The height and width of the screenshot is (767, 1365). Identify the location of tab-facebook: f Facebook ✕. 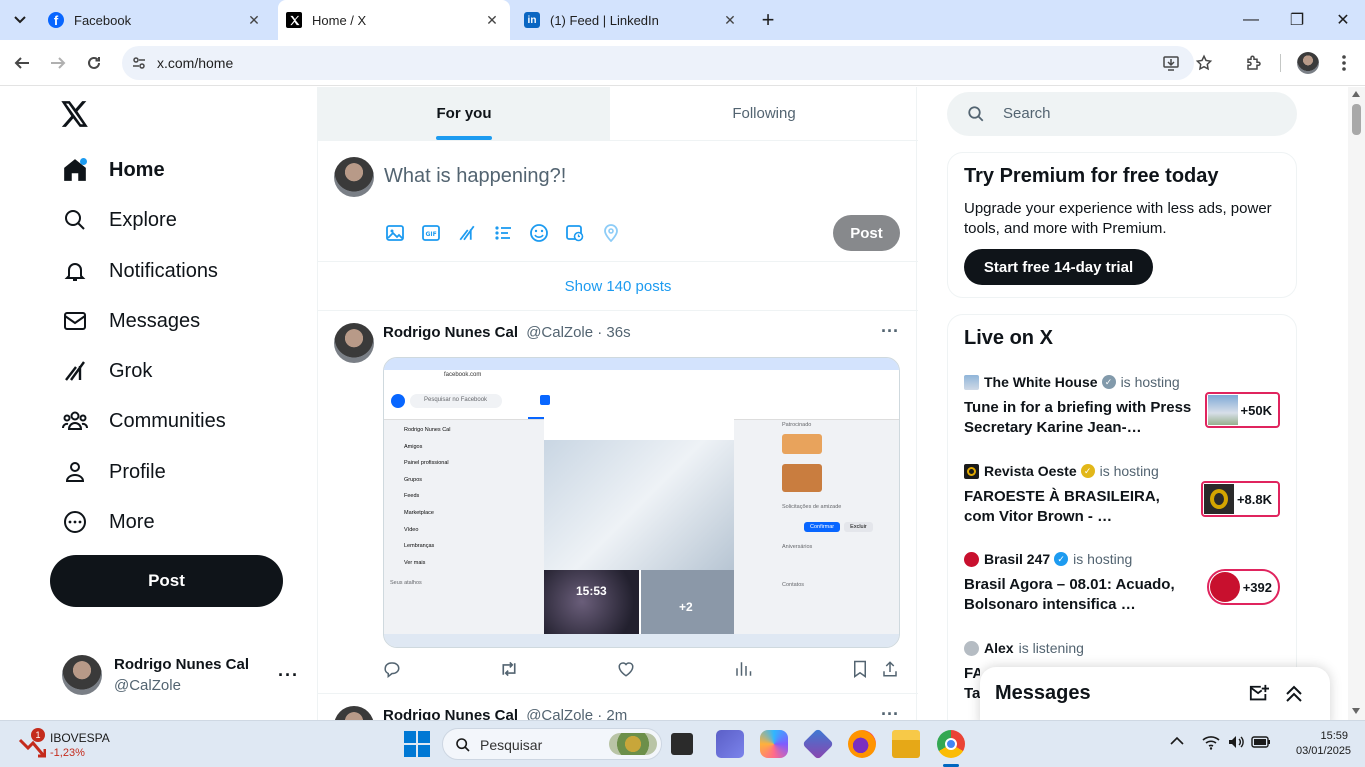
(156, 20).